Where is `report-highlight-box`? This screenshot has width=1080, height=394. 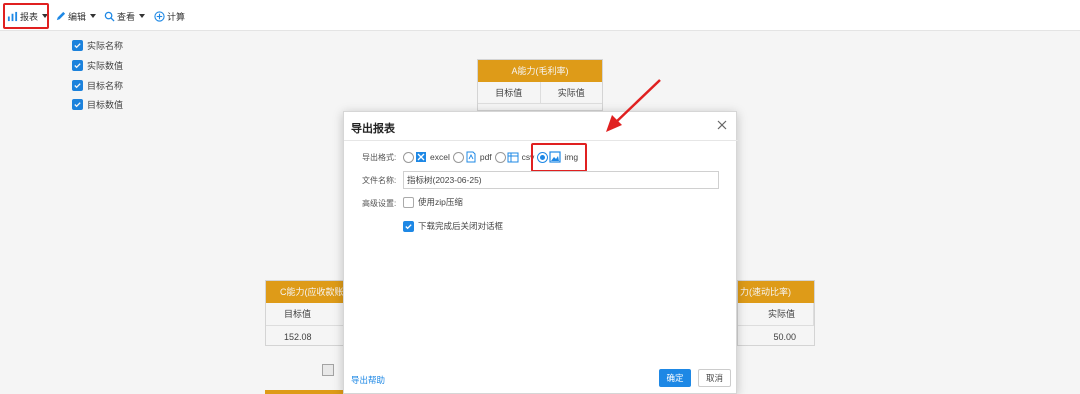
report-highlight-box is located at coordinates (26, 16).